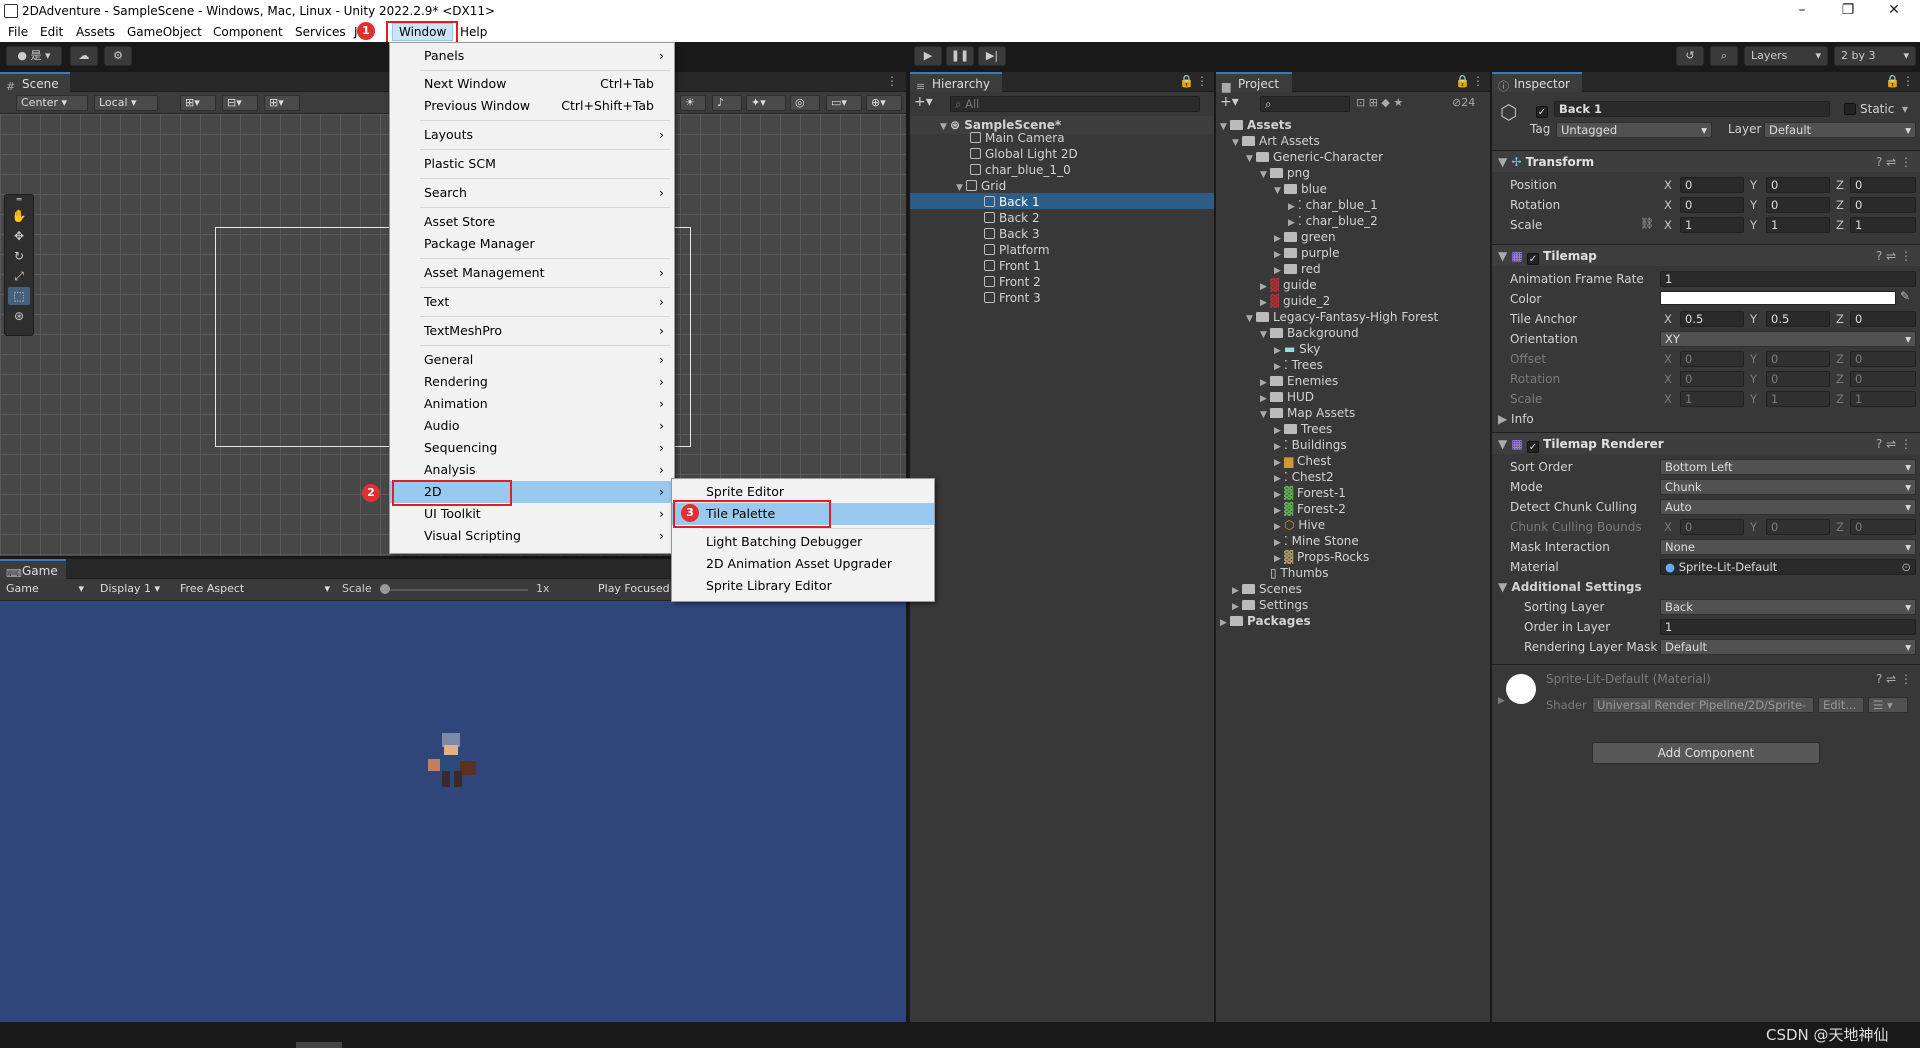 This screenshot has width=1920, height=1048. Describe the element at coordinates (1634, 130) in the screenshot. I see `tag-dropdown: Untagged ▾` at that location.